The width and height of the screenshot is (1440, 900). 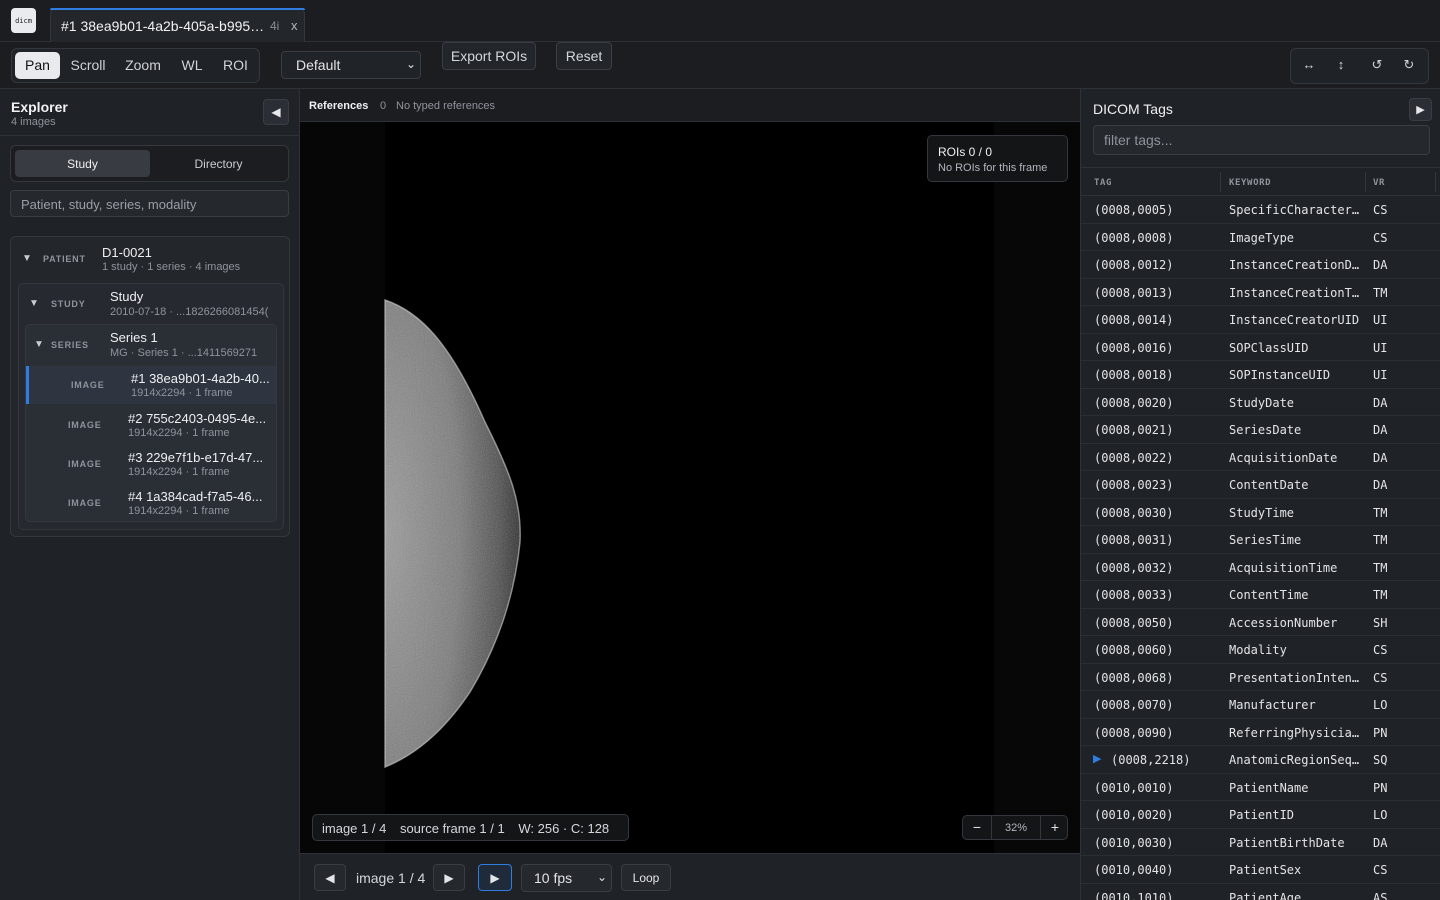 What do you see at coordinates (1380, 677) in the screenshot?
I see `tag-vr: CS` at bounding box center [1380, 677].